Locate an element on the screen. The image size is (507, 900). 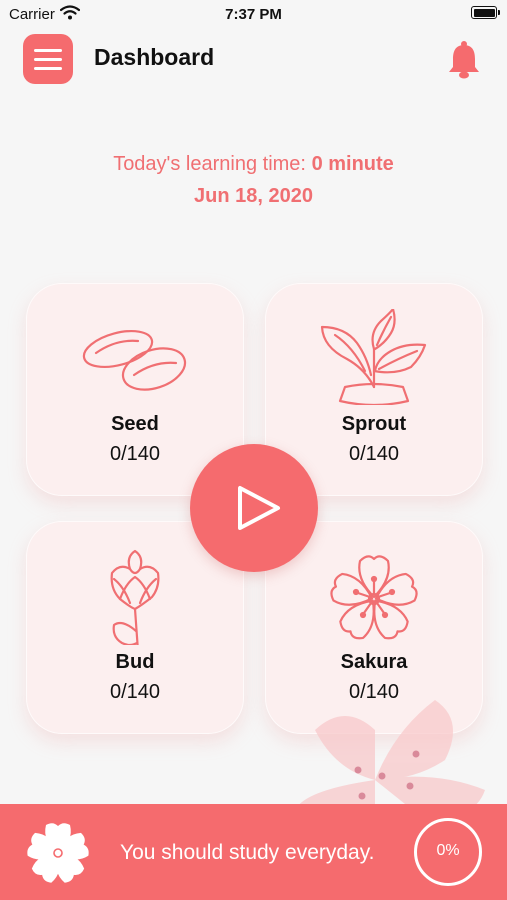
page-title: Dashboard is located at coordinates (154, 57).